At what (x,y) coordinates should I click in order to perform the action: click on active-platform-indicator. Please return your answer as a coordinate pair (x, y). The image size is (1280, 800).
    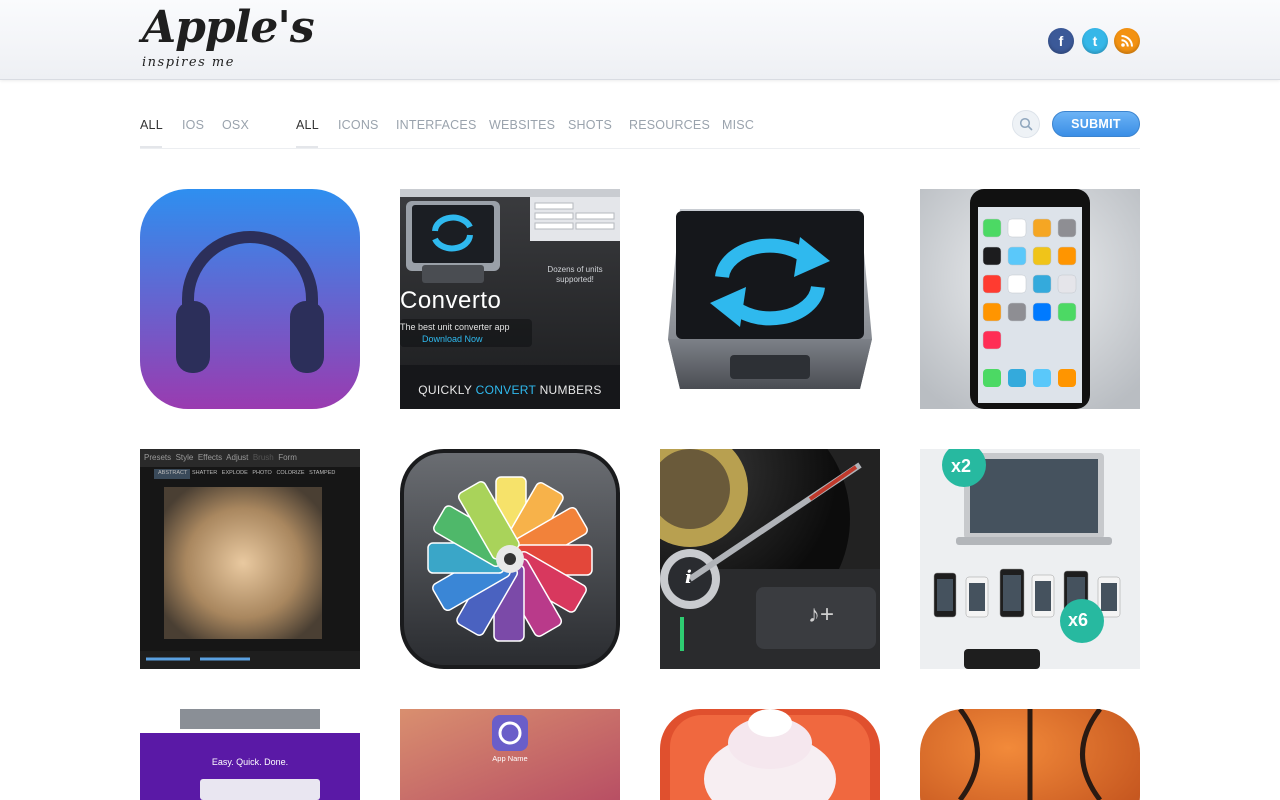
    Looking at the image, I should click on (151, 147).